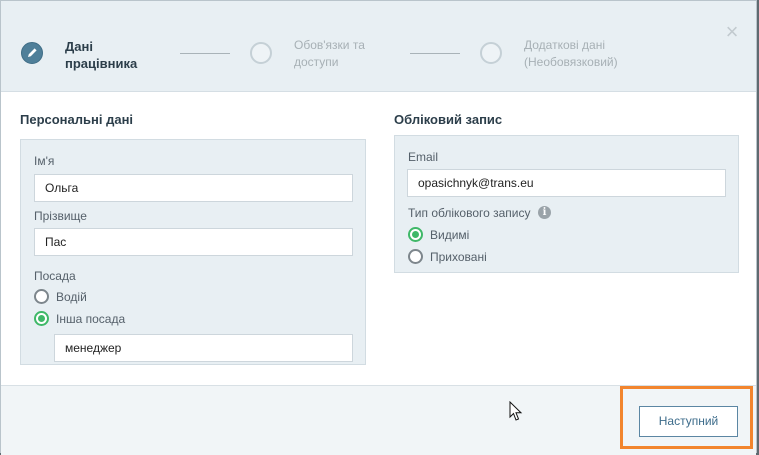  Describe the element at coordinates (41, 296) in the screenshot. I see `radio-driver` at that location.